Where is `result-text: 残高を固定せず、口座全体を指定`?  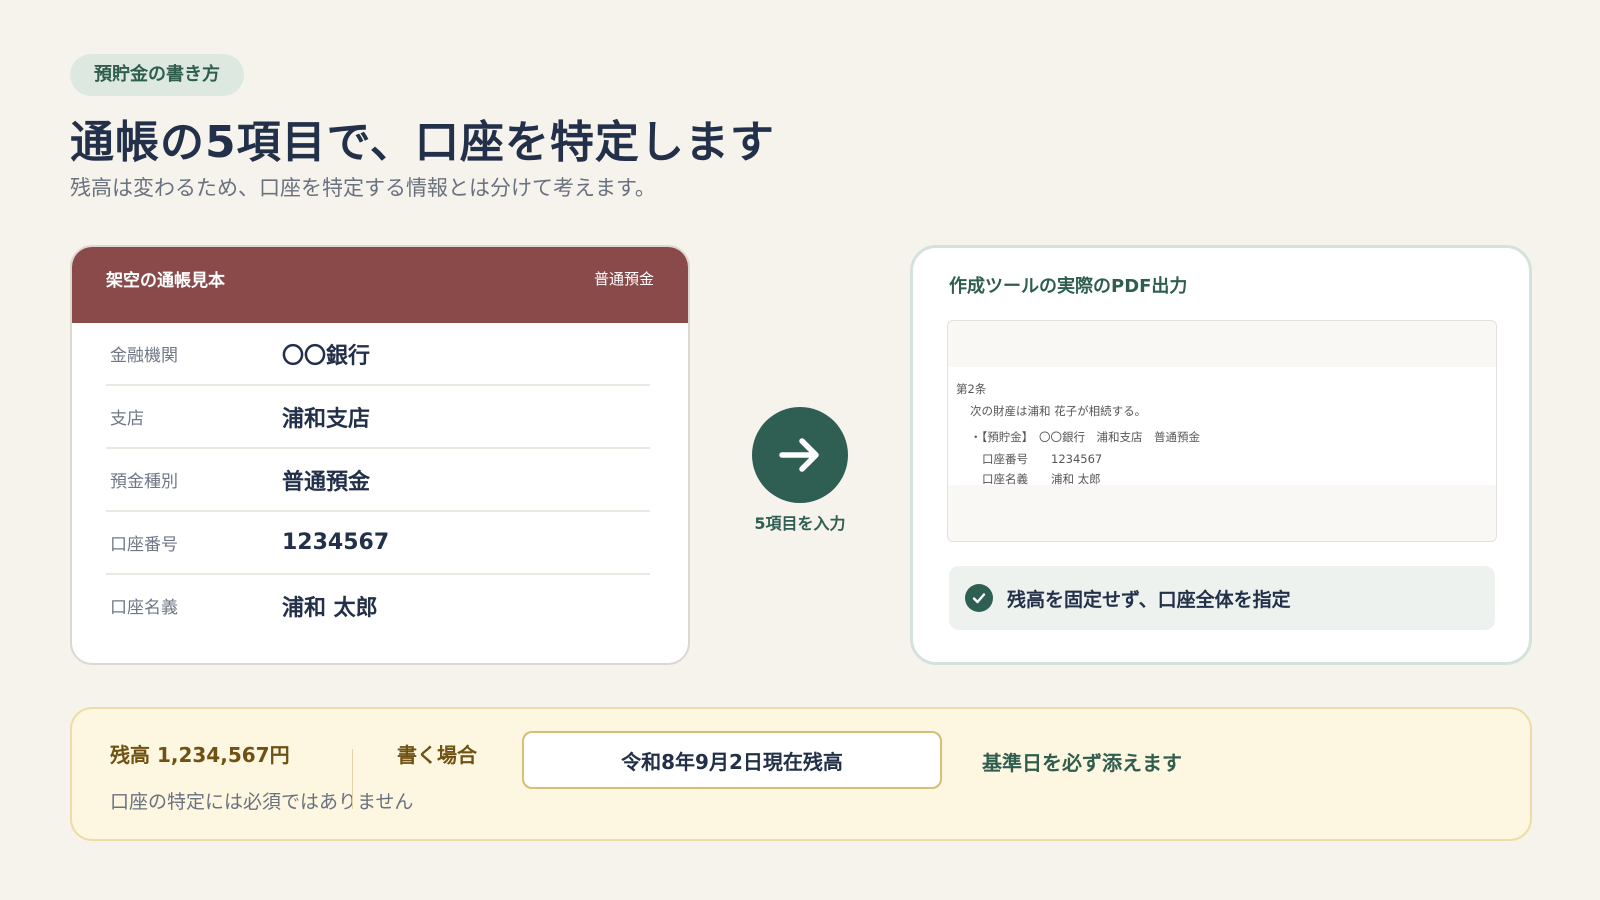 result-text: 残高を固定せず、口座全体を指定 is located at coordinates (1149, 599).